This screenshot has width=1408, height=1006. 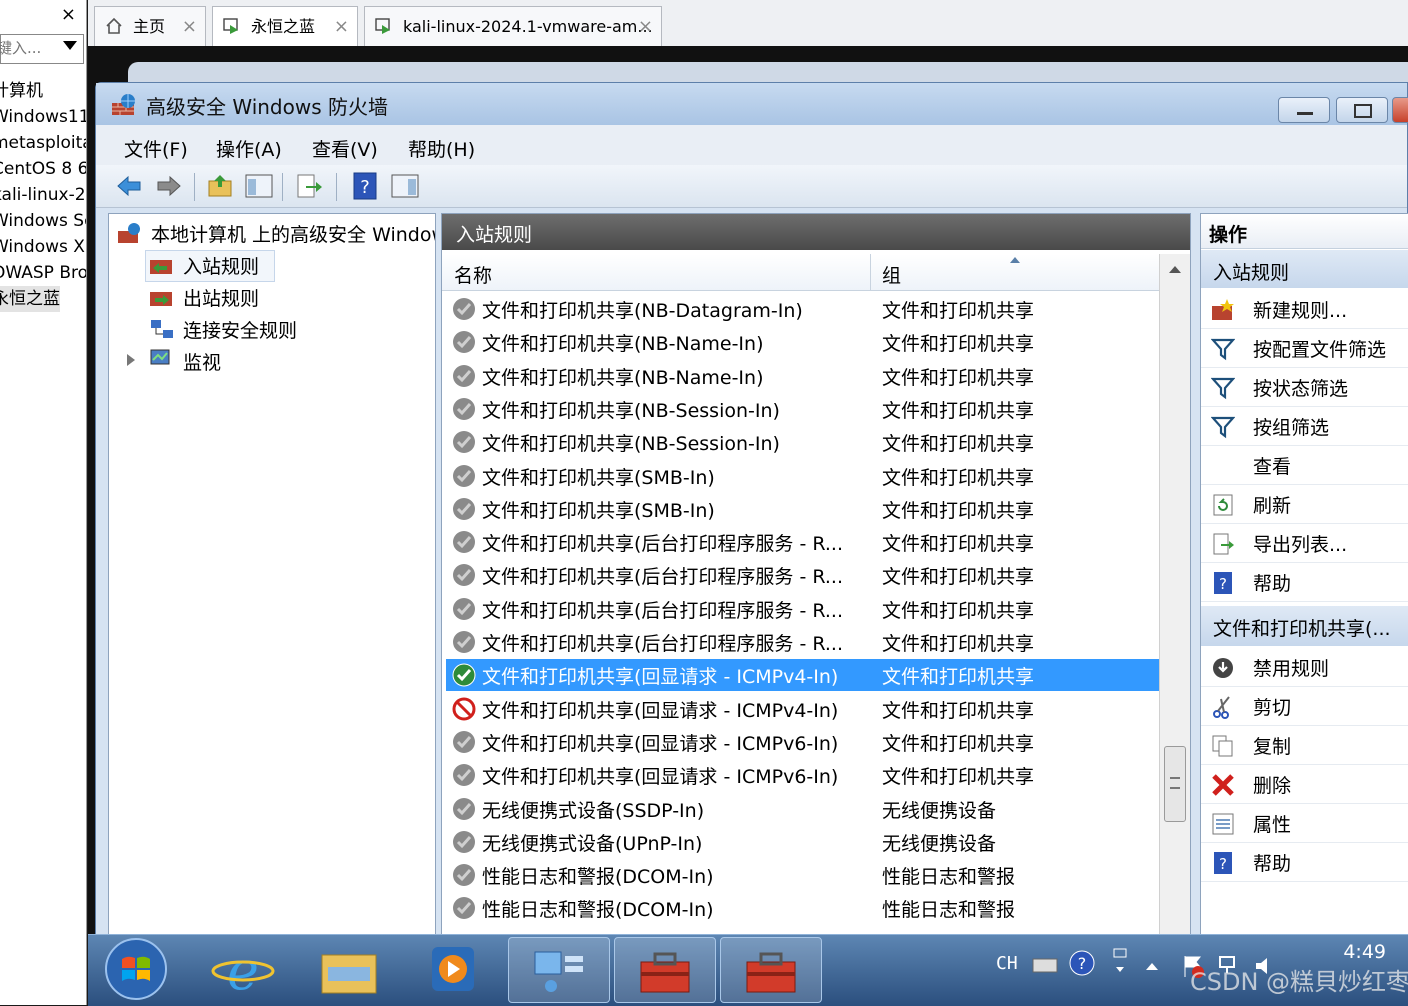 I want to click on forward-arrow-icon, so click(x=169, y=186).